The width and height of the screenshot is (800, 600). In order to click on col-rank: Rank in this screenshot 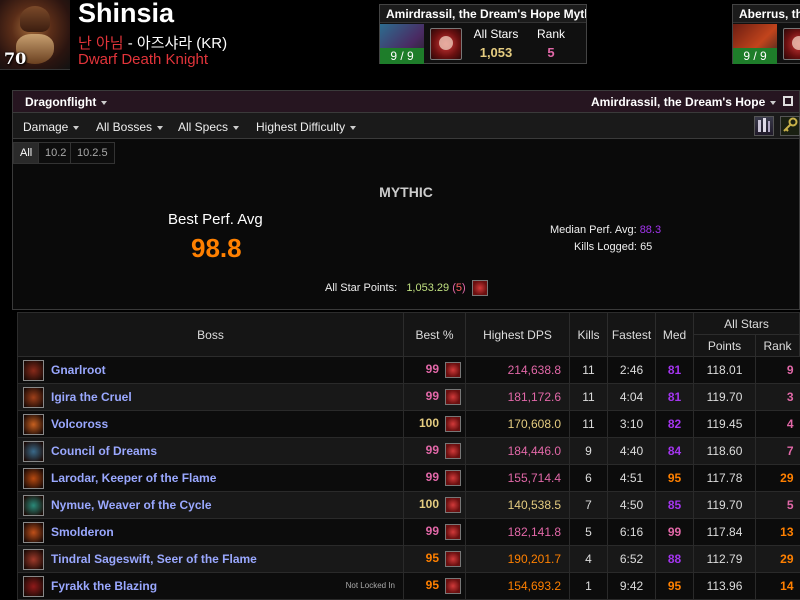, I will do `click(777, 345)`.